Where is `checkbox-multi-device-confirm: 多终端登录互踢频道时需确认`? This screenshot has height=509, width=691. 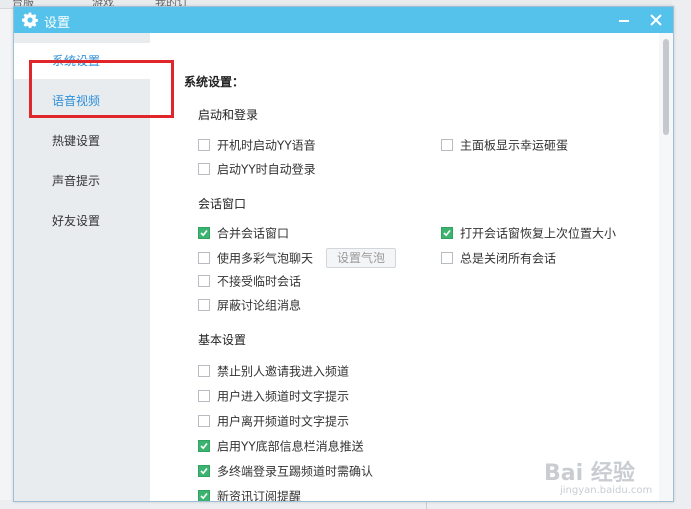
checkbox-multi-device-confirm: 多终端登录互踢频道时需确认 is located at coordinates (285, 471).